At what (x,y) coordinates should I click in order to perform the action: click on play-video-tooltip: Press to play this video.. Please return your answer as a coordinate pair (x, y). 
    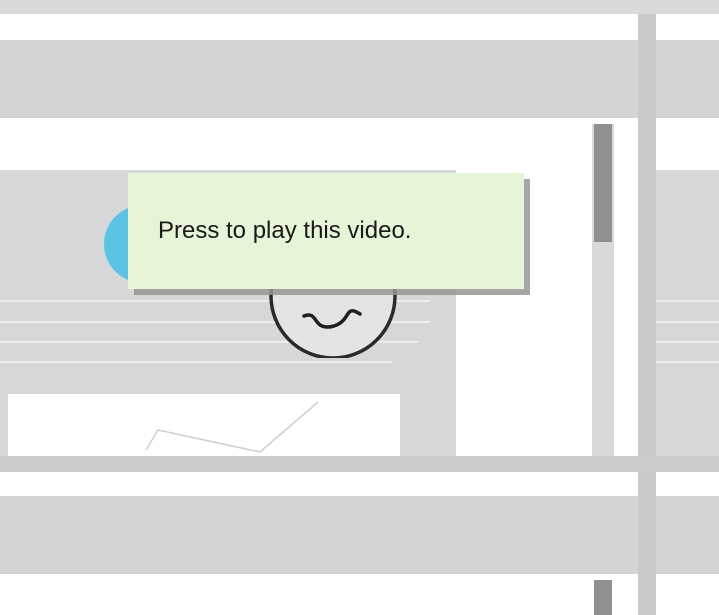
    Looking at the image, I should click on (326, 231).